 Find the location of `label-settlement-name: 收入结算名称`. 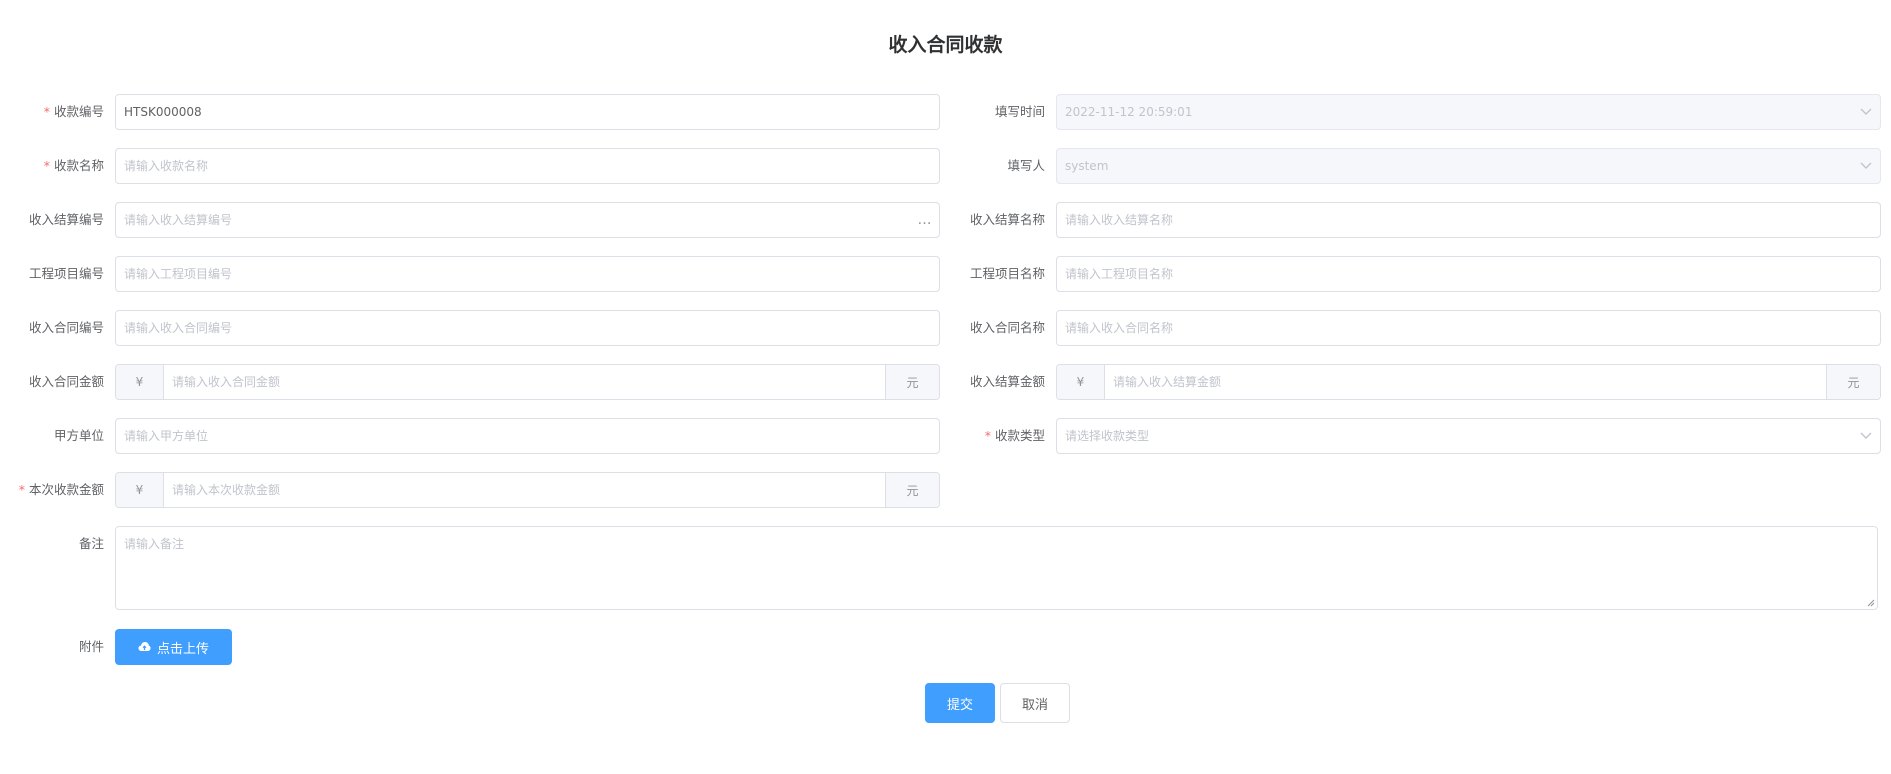

label-settlement-name: 收入结算名称 is located at coordinates (1007, 219).